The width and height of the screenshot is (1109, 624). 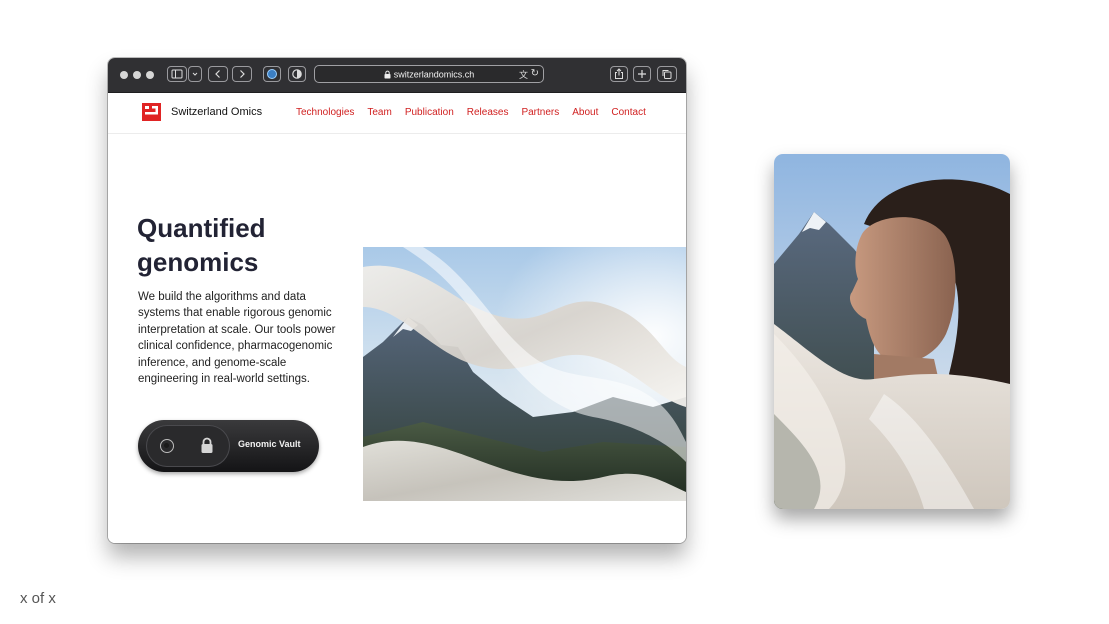 What do you see at coordinates (150, 75) in the screenshot?
I see `zoom-dot` at bounding box center [150, 75].